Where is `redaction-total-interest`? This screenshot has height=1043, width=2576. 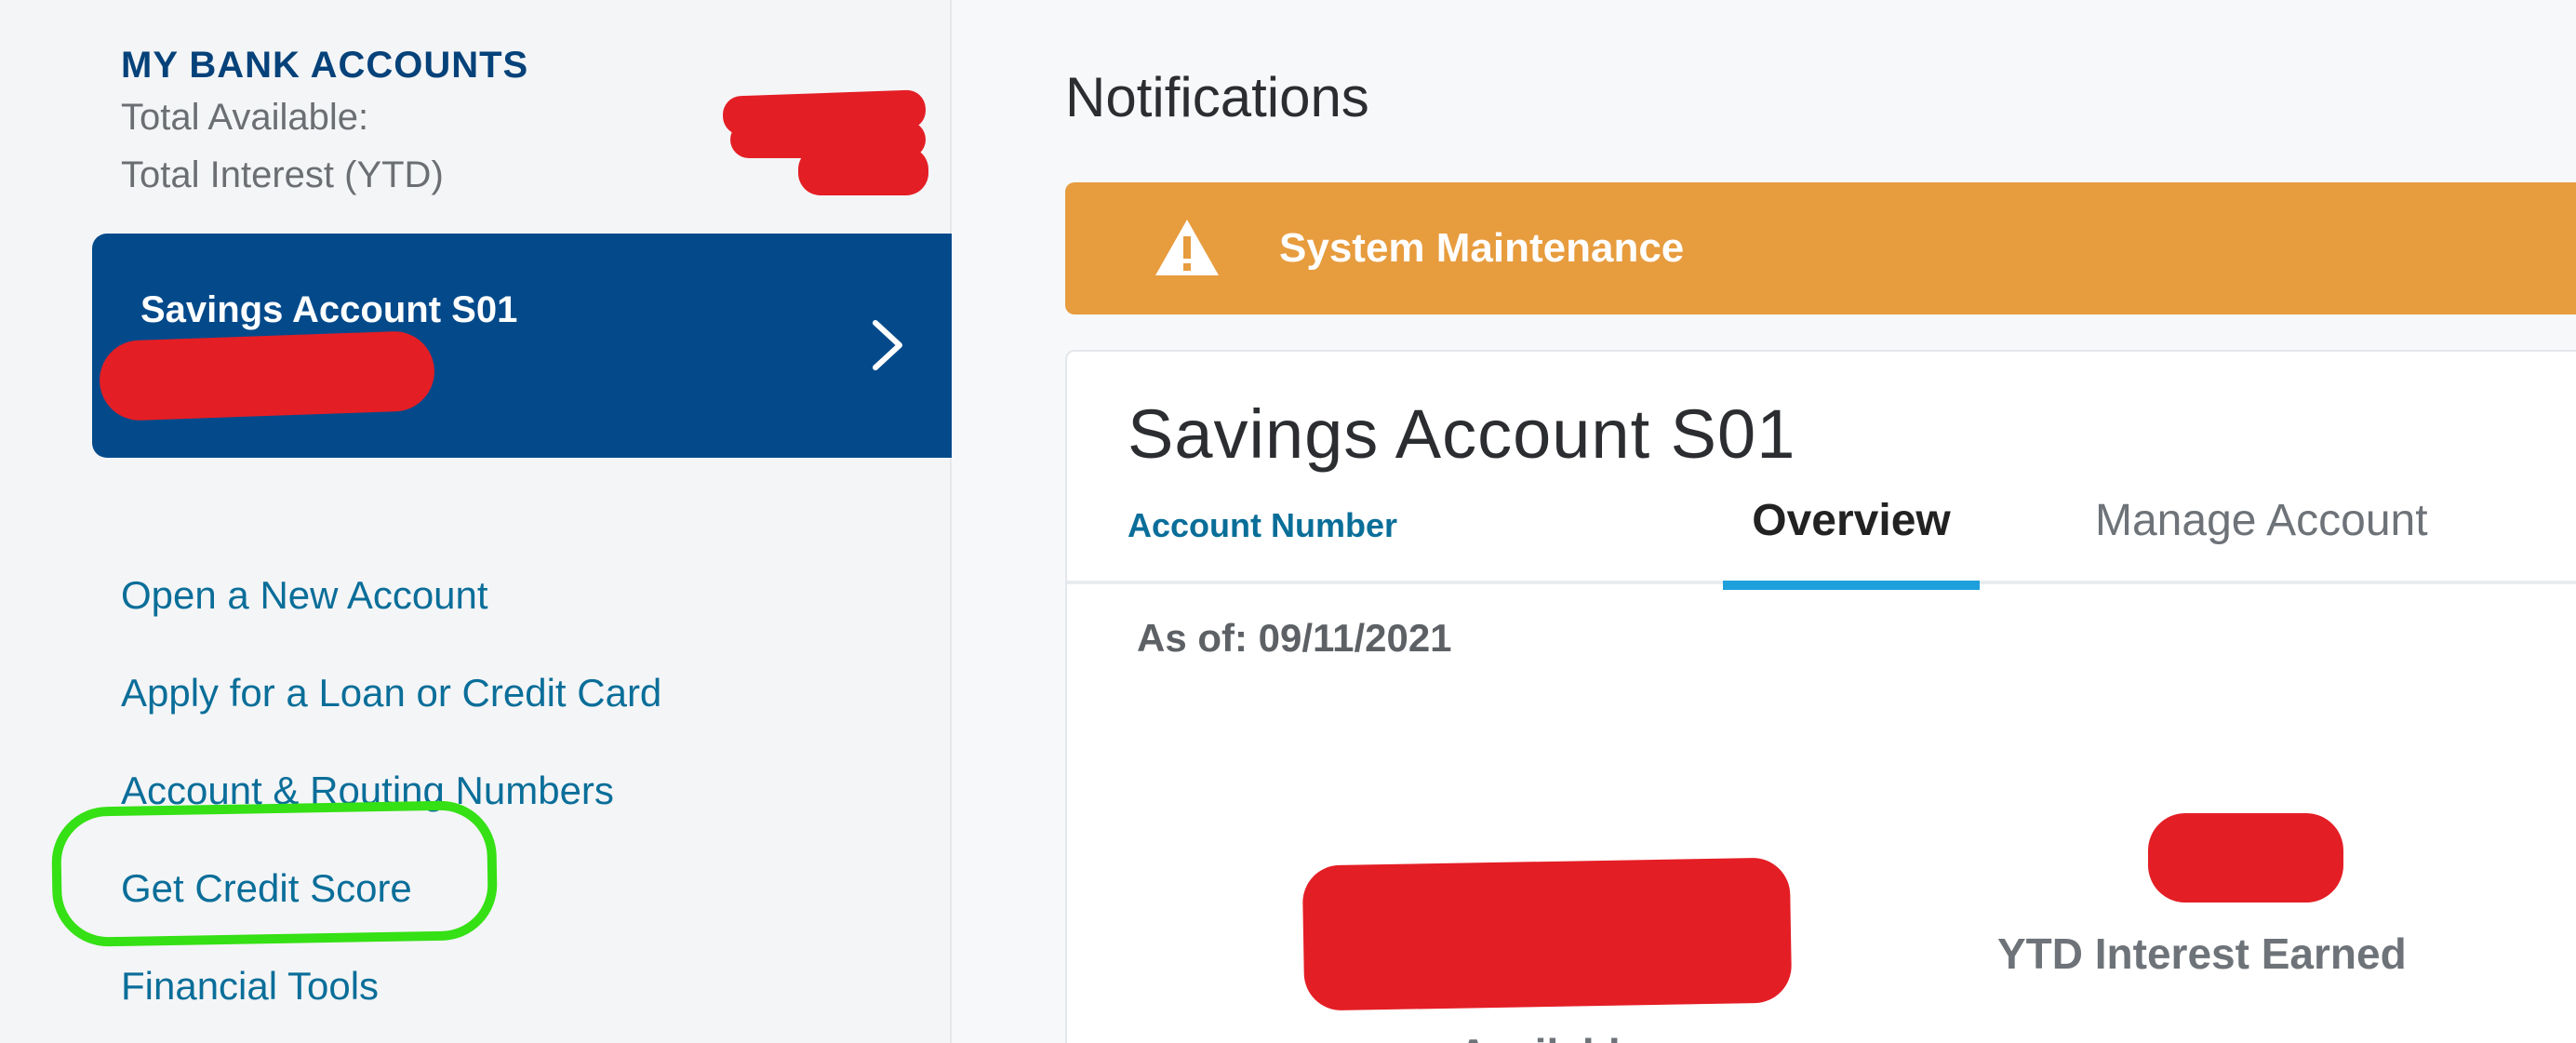
redaction-total-interest is located at coordinates (863, 171).